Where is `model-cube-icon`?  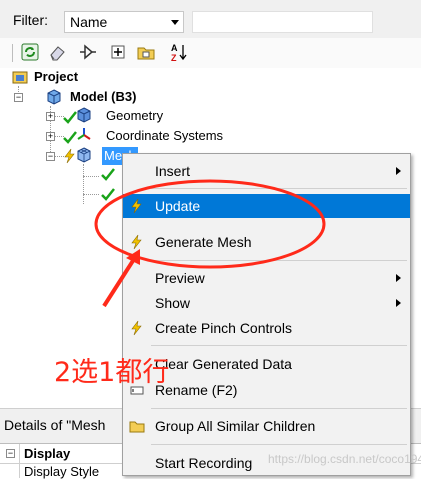
model-cube-icon is located at coordinates (54, 97).